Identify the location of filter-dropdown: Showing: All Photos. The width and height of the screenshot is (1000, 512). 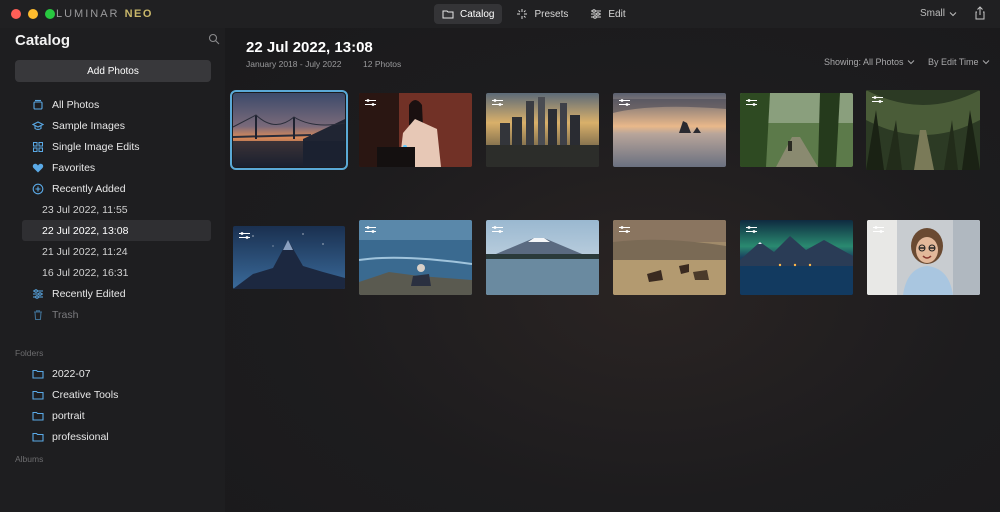
(869, 62).